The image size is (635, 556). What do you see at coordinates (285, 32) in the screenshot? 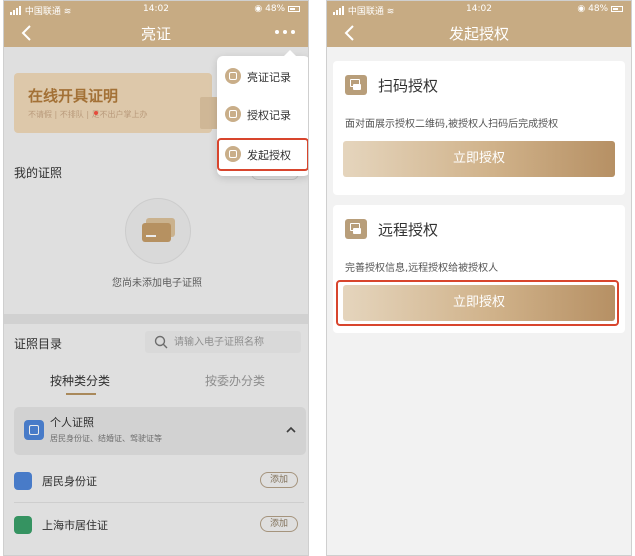
I see `more-icon` at bounding box center [285, 32].